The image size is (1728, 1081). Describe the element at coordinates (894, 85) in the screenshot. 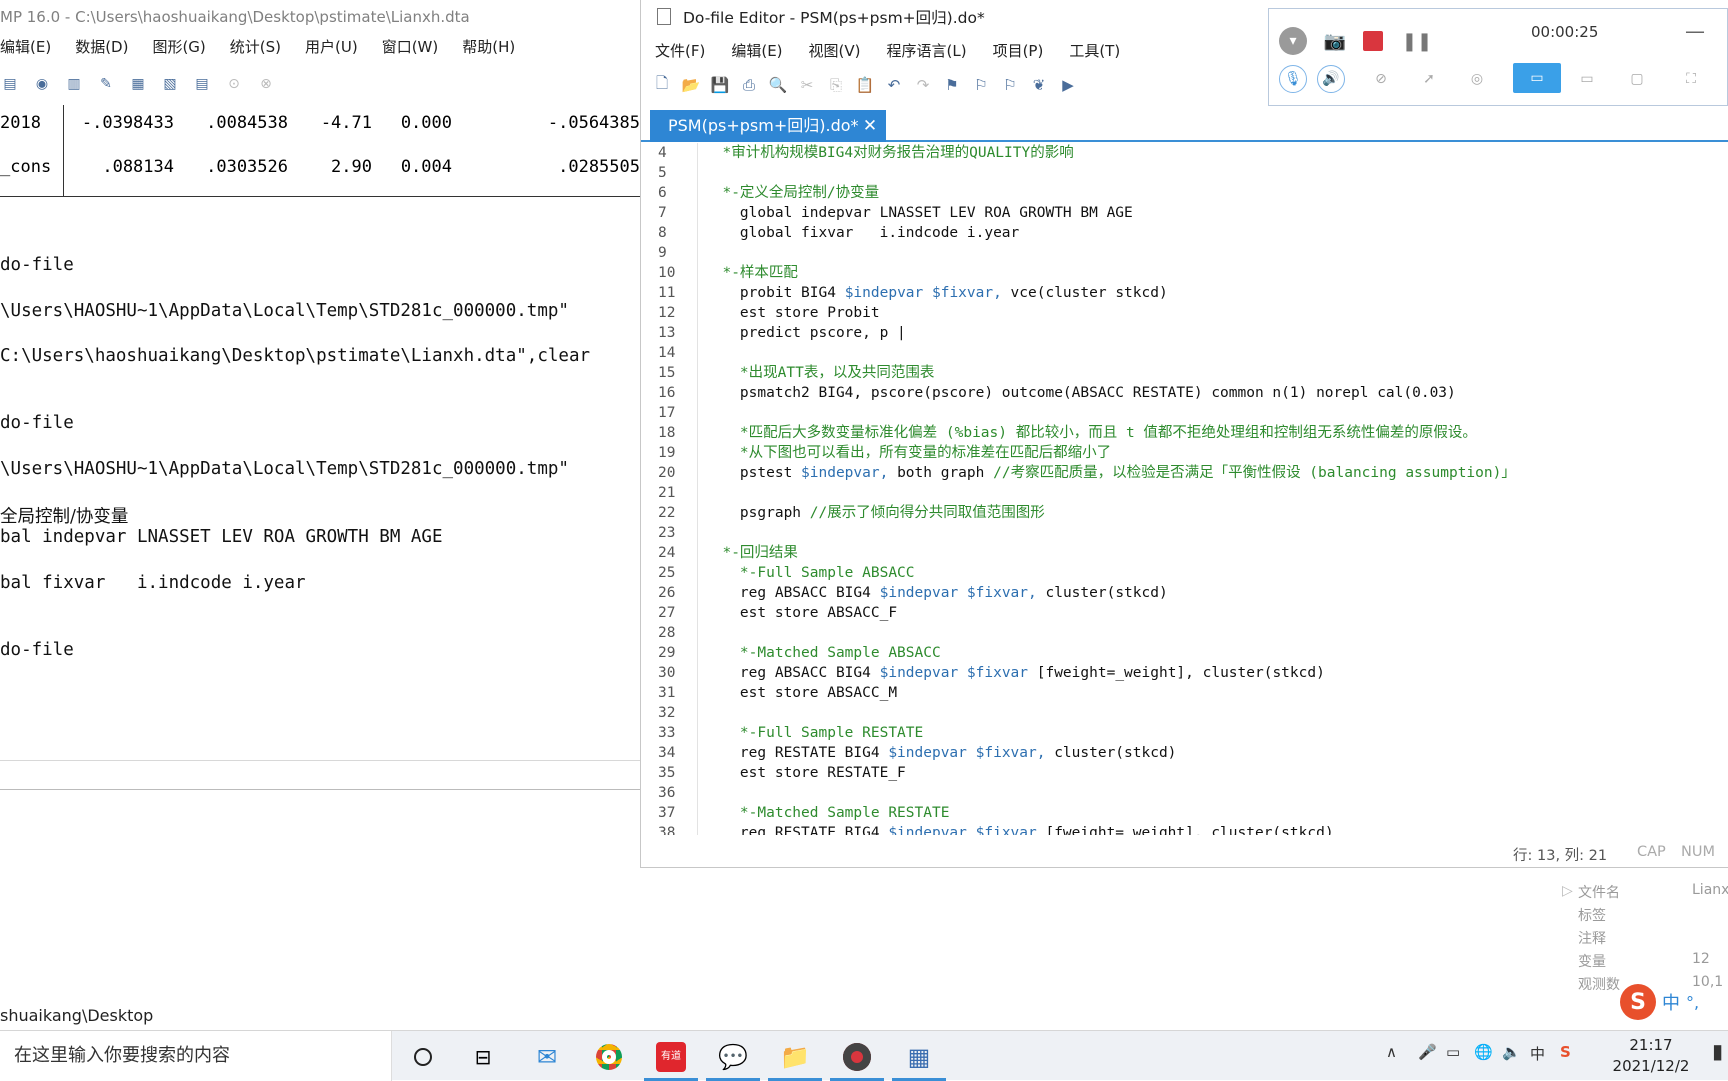

I see `undo-icon: ↶` at that location.